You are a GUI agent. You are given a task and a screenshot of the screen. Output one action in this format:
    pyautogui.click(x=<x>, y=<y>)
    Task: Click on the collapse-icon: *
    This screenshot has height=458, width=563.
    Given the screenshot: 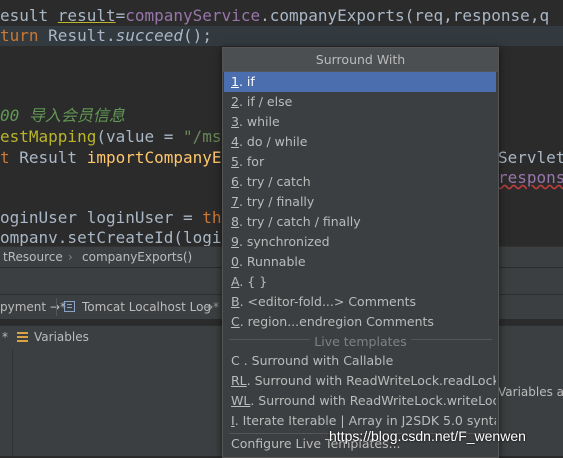 What is the action you would take?
    pyautogui.click(x=5, y=337)
    